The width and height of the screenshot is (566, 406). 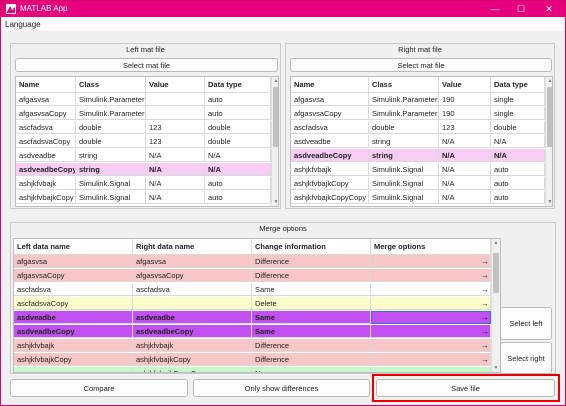 What do you see at coordinates (466, 388) in the screenshot?
I see `save-button-highlight` at bounding box center [466, 388].